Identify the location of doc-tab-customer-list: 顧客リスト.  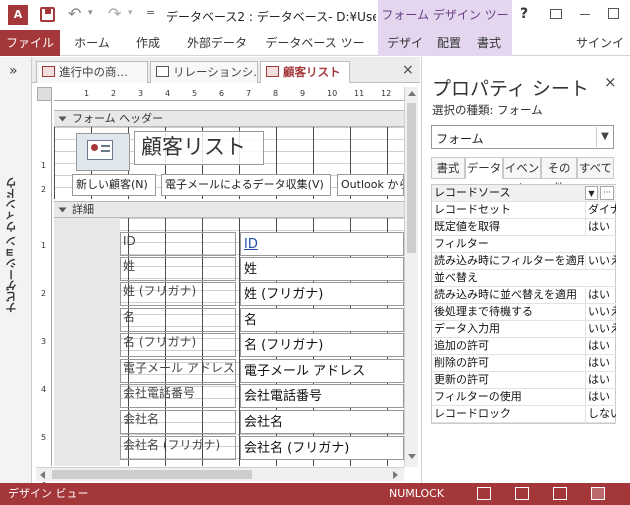
(305, 72).